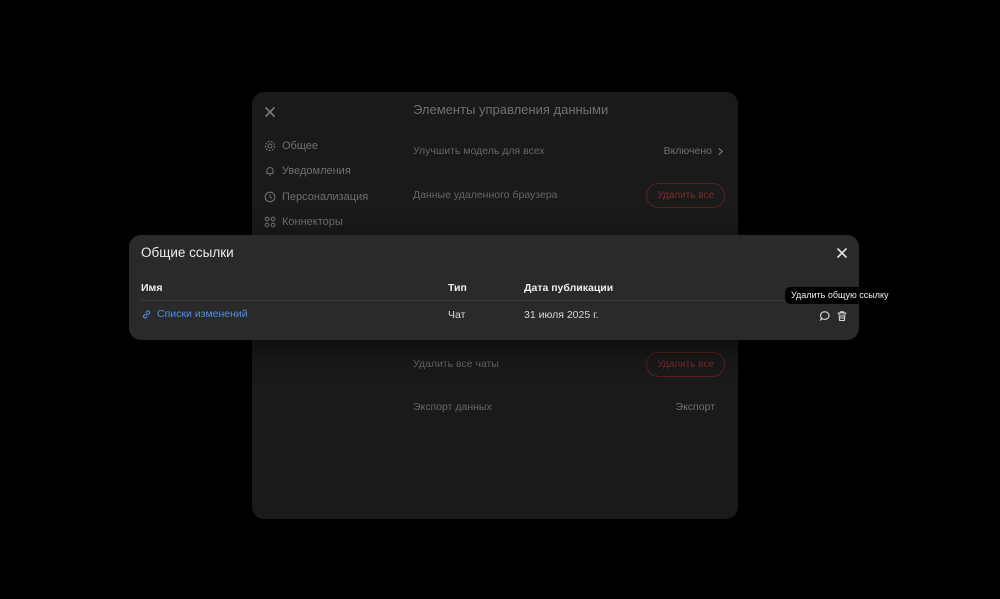 The width and height of the screenshot is (1000, 599). What do you see at coordinates (316, 171) in the screenshot?
I see `sidebar-item-label: Уведомления` at bounding box center [316, 171].